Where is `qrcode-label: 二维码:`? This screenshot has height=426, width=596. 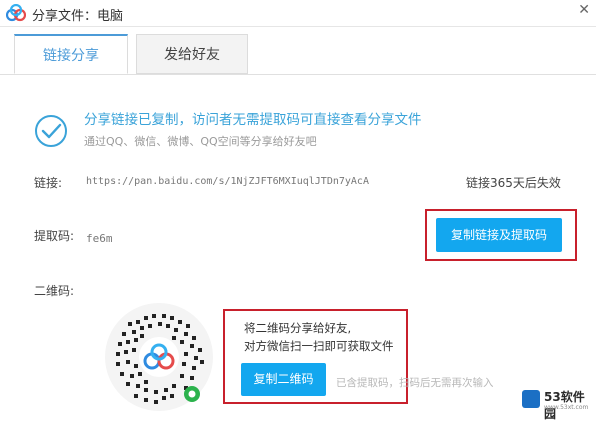 qrcode-label: 二维码: is located at coordinates (54, 291).